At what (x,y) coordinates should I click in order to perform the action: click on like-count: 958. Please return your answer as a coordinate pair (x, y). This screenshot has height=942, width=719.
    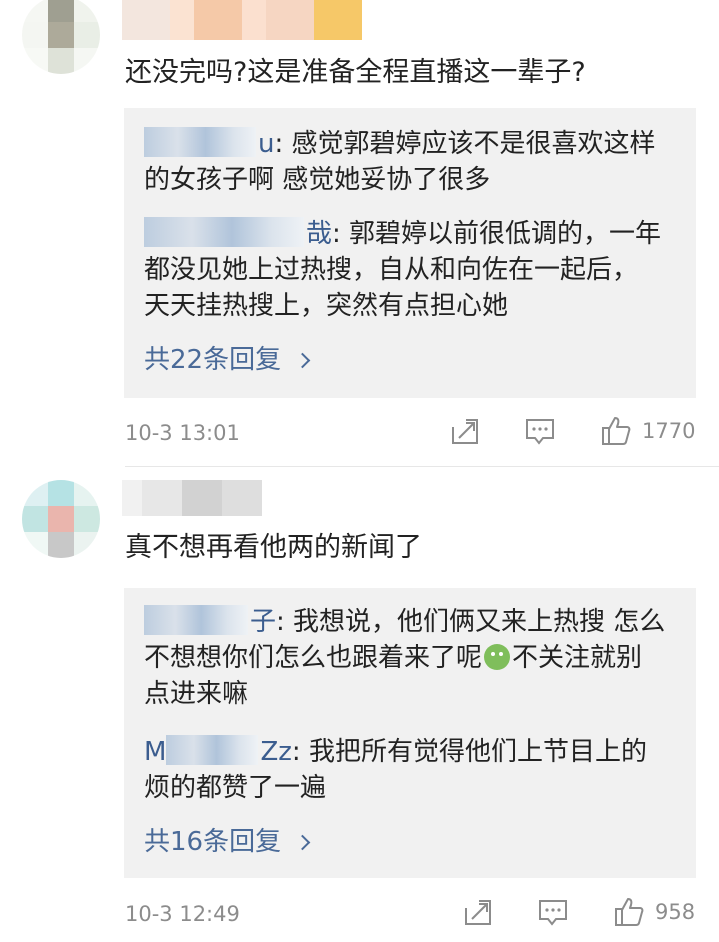
    Looking at the image, I should click on (675, 912).